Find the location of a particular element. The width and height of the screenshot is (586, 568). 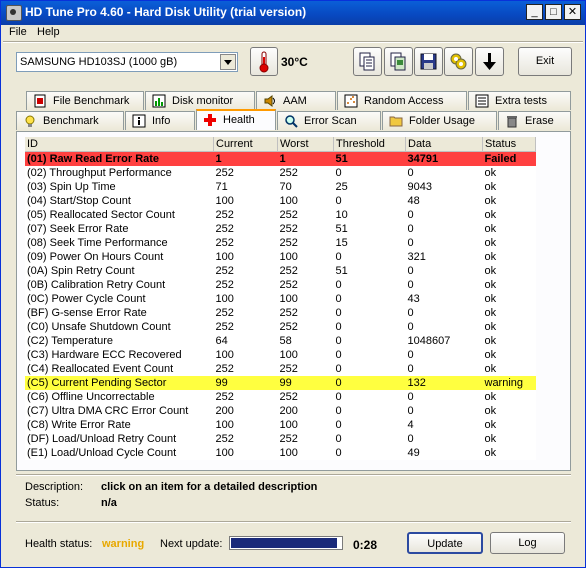

drive-select: SAMSUNG HD103SJ (1000 gB) is located at coordinates (127, 62).